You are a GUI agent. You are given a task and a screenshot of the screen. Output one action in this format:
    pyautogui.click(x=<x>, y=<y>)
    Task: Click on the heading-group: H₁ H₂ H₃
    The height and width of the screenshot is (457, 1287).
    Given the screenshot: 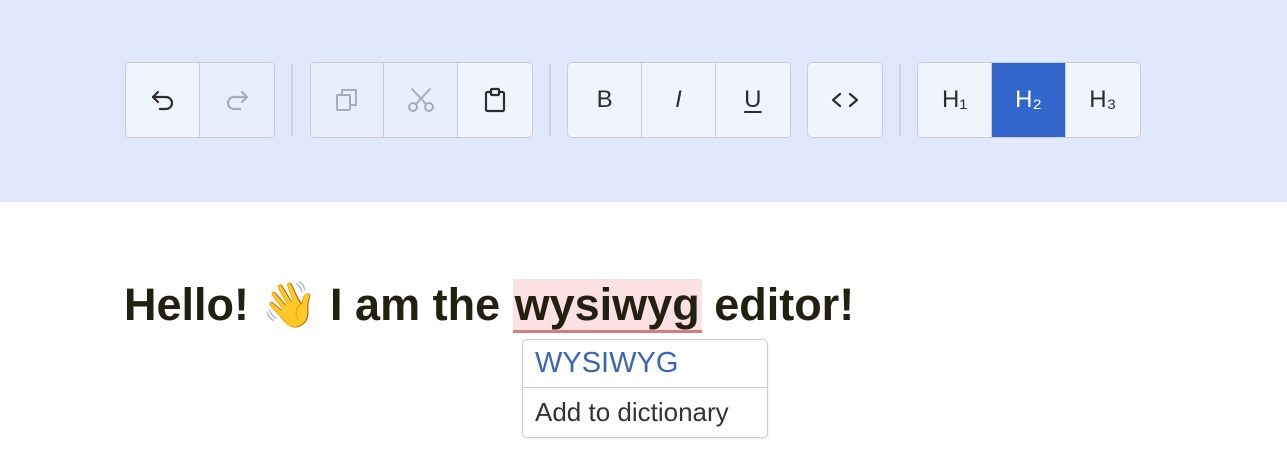 What is the action you would take?
    pyautogui.click(x=1029, y=100)
    